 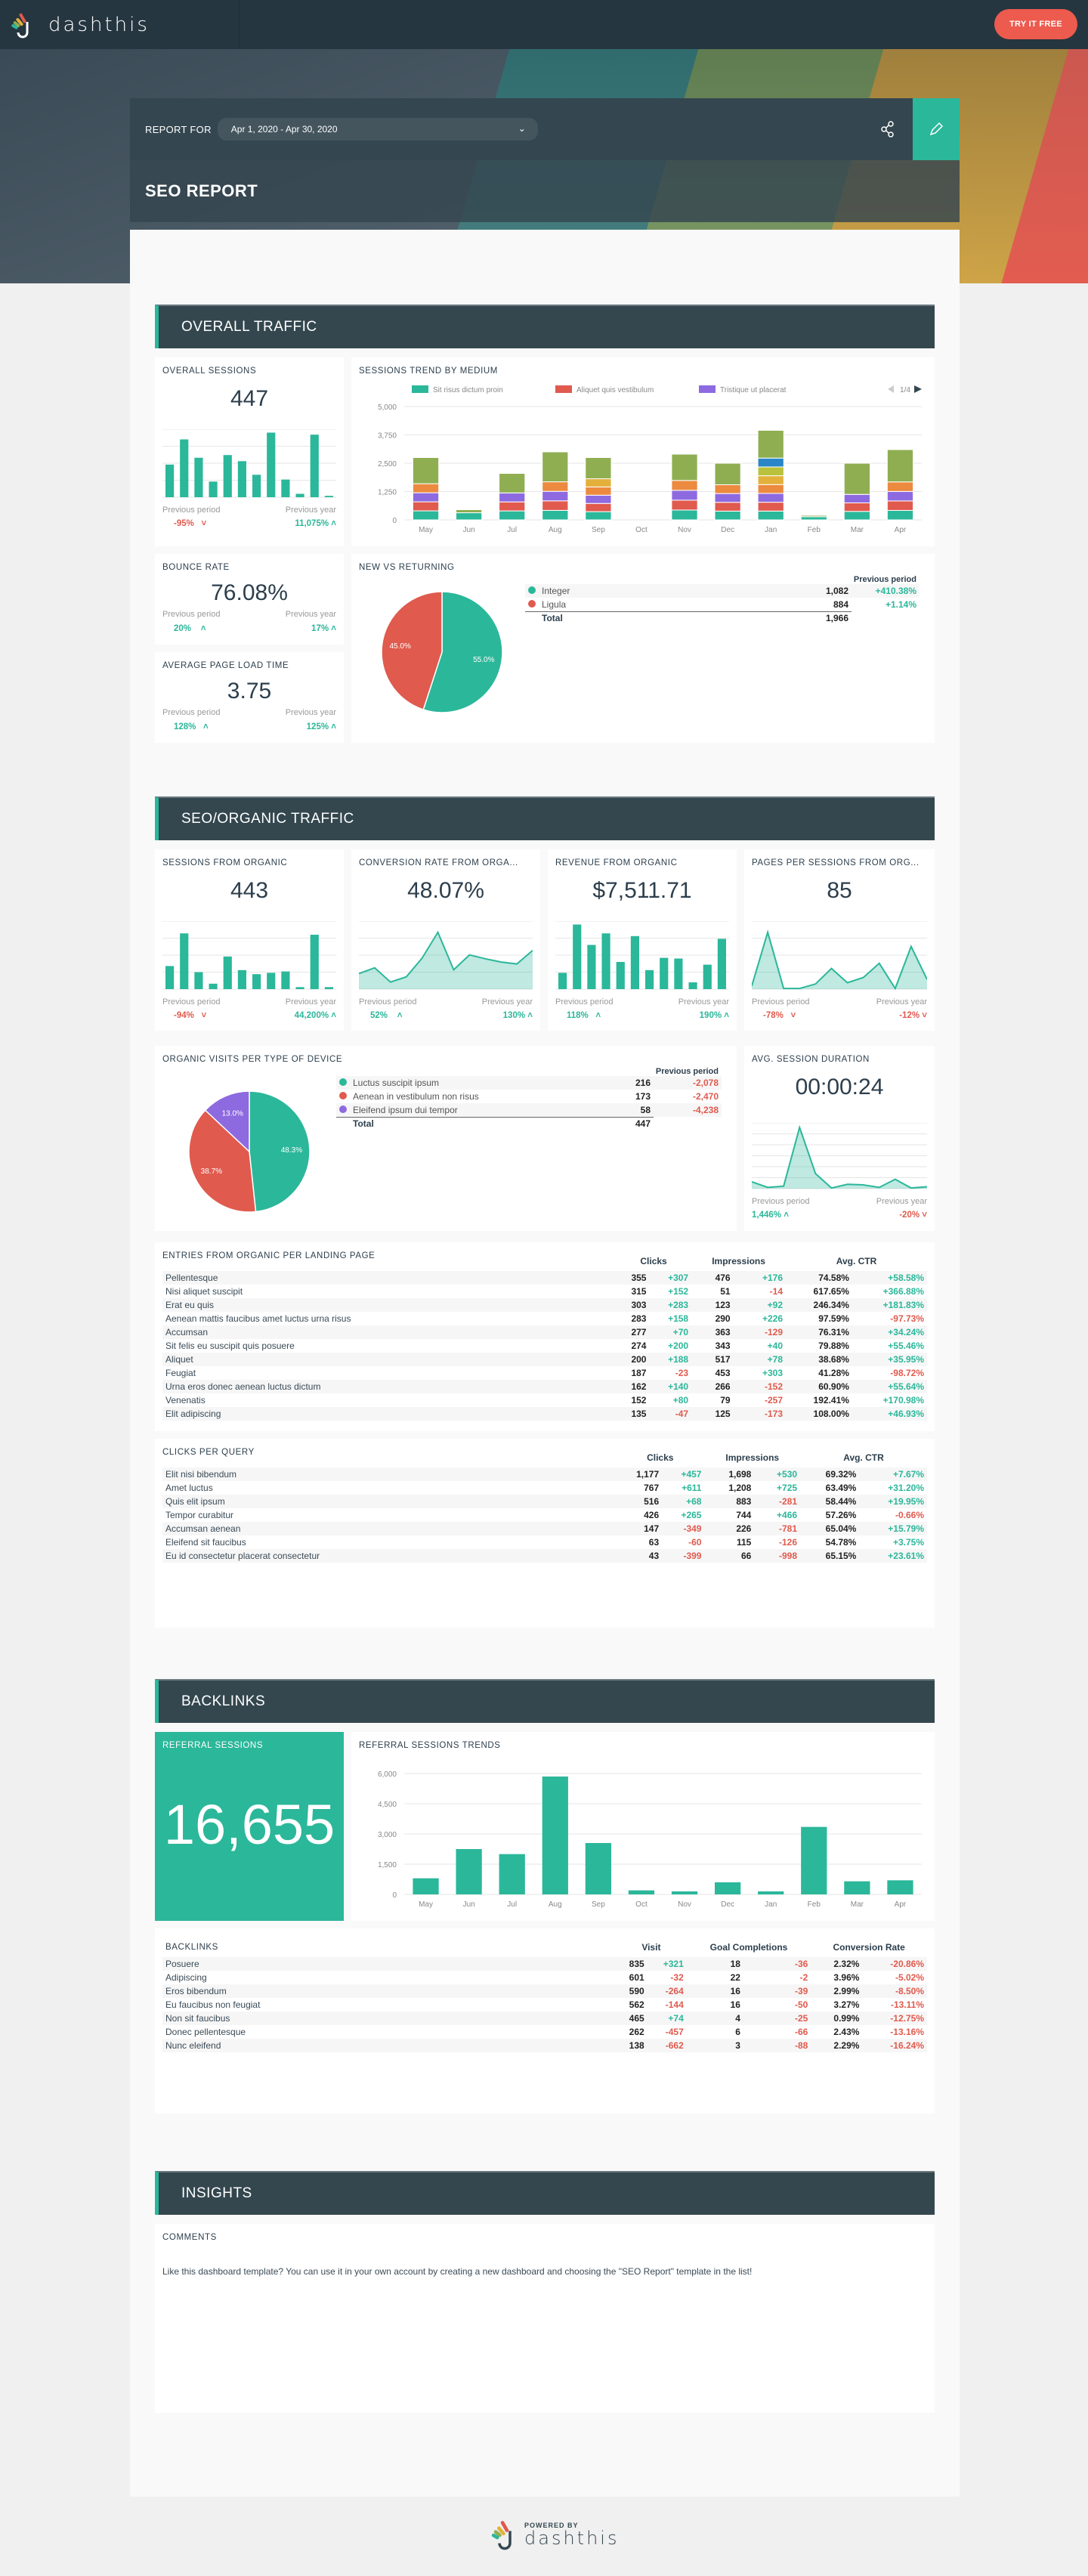 I want to click on column-header: Visit, so click(x=651, y=1947).